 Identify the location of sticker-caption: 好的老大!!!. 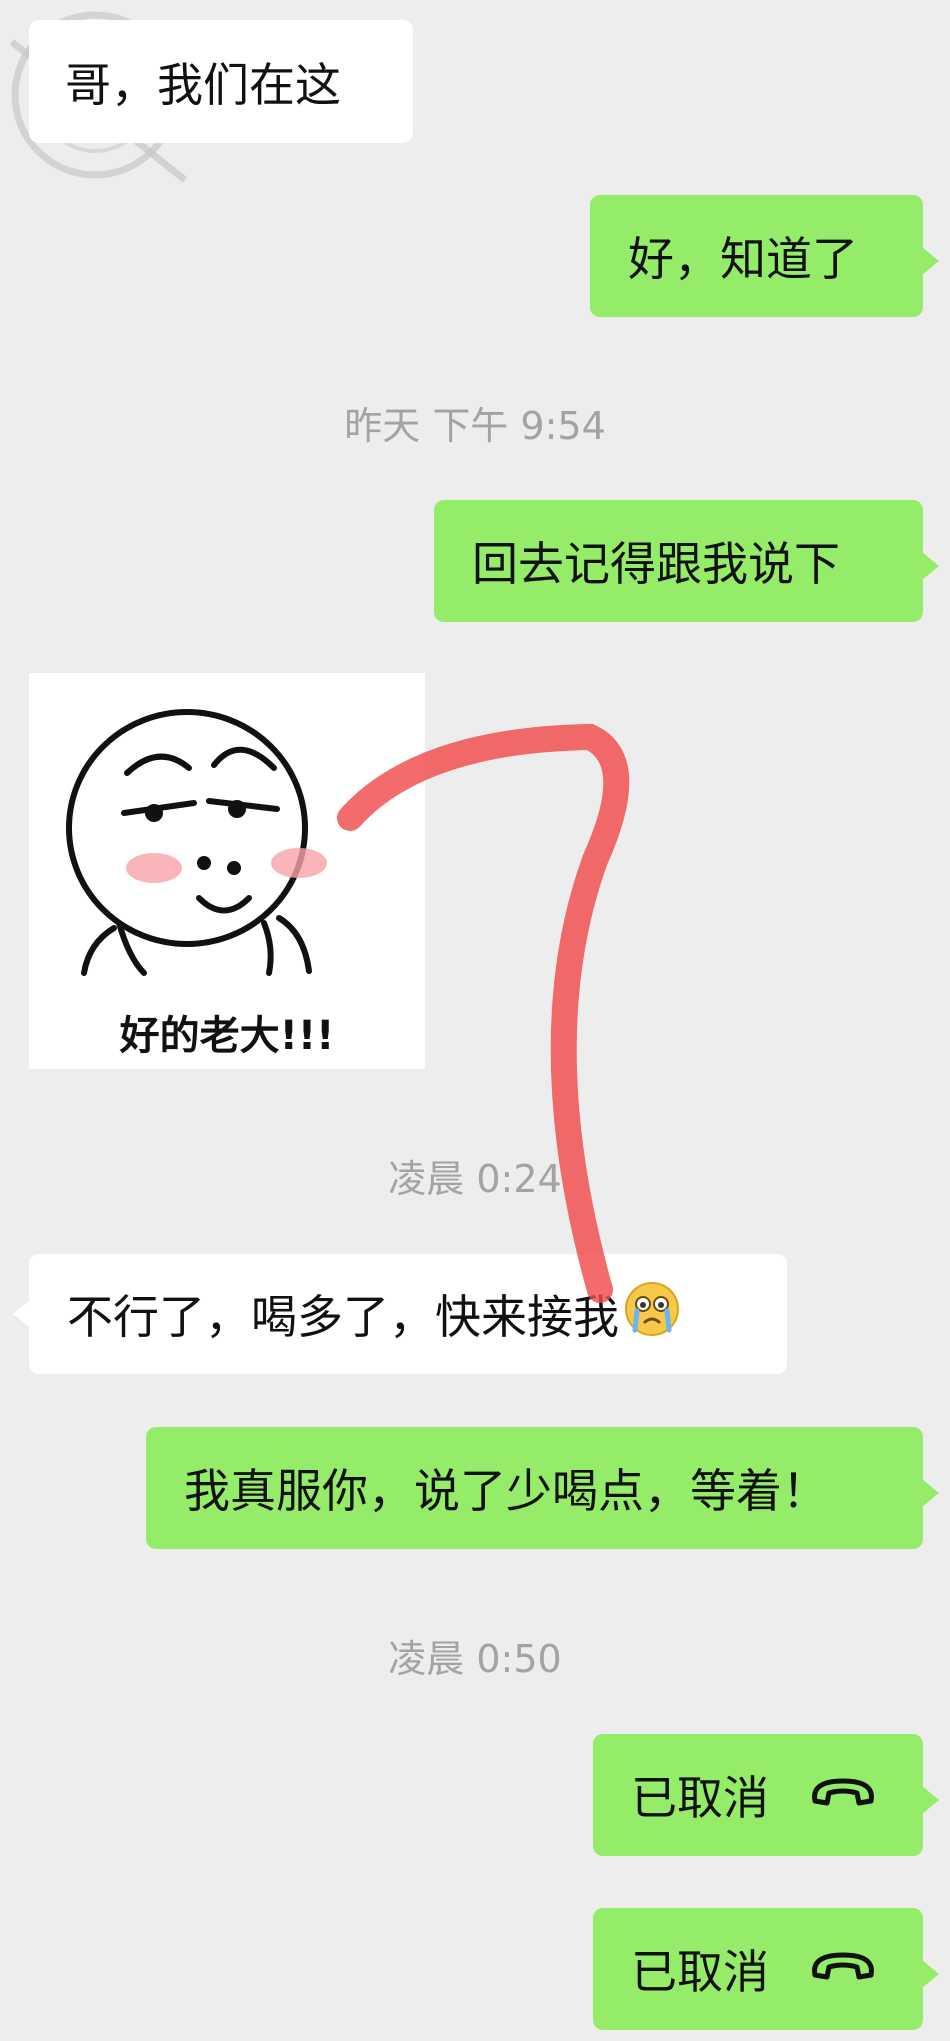
(227, 1036).